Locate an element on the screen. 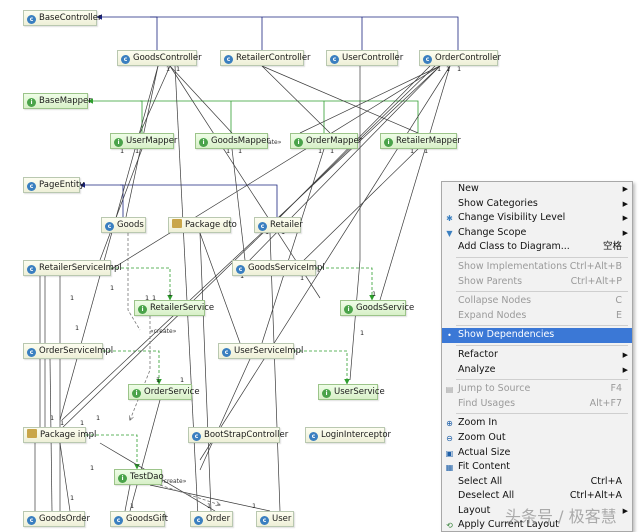  menu-item-label: Collapse Nodes is located at coordinates (495, 301).